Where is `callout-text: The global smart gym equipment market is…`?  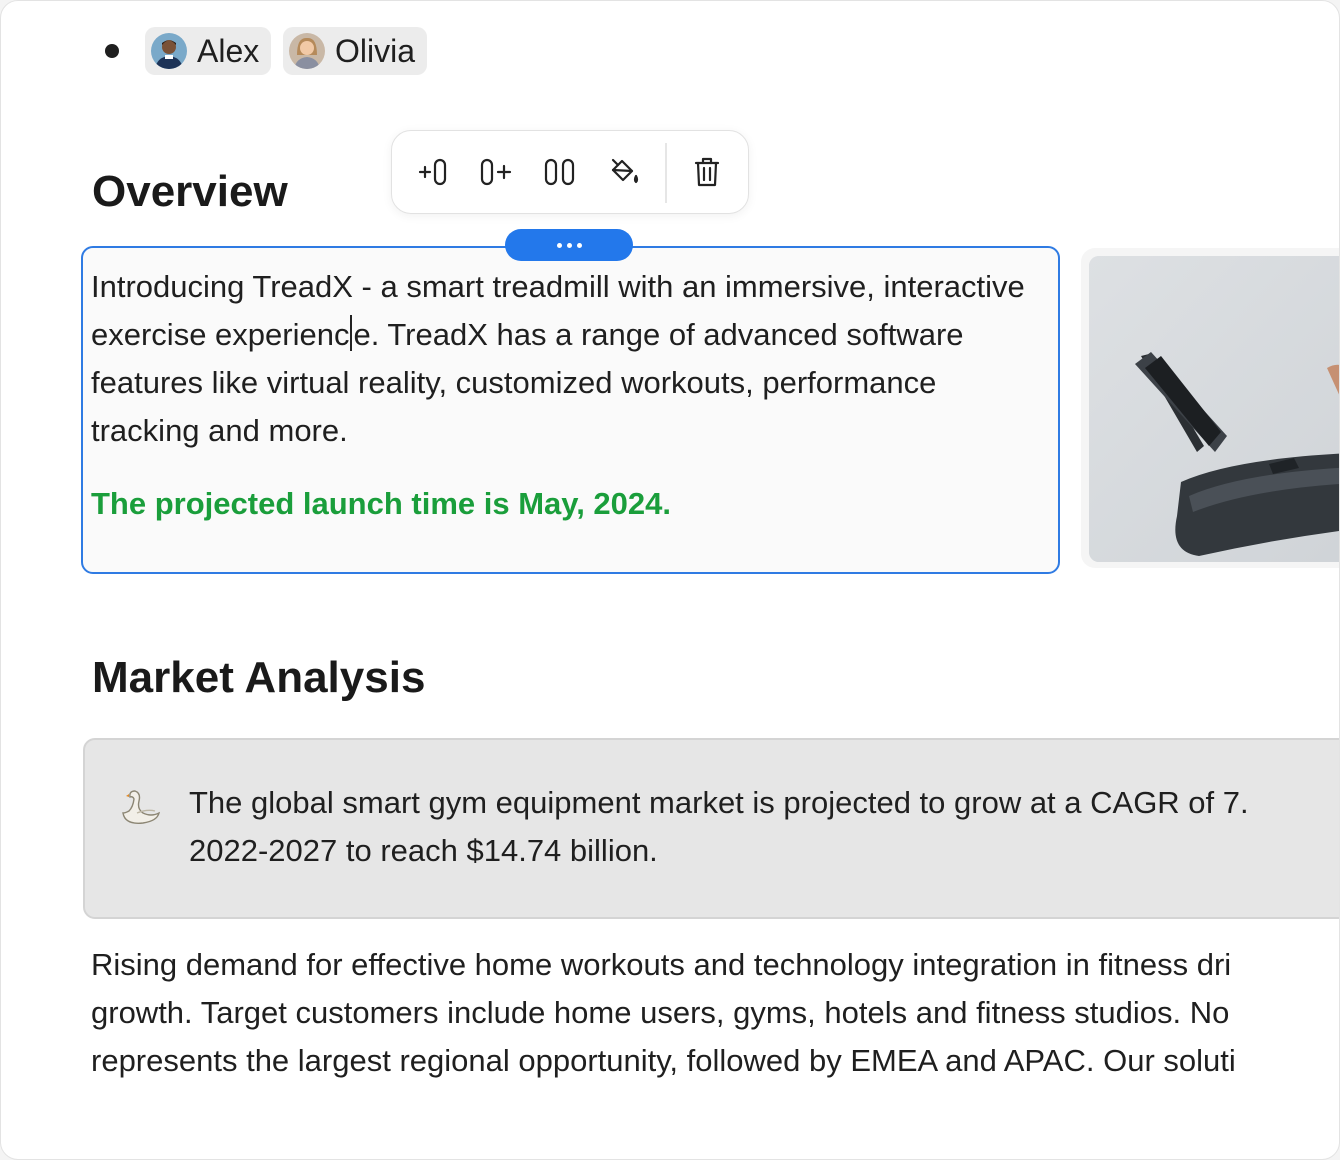
callout-text: The global smart gym equipment market is… is located at coordinates (764, 827).